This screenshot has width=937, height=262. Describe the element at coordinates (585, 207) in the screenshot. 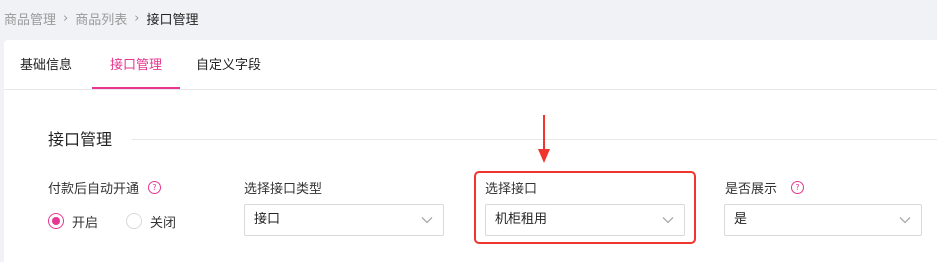

I see `highlight-box` at that location.